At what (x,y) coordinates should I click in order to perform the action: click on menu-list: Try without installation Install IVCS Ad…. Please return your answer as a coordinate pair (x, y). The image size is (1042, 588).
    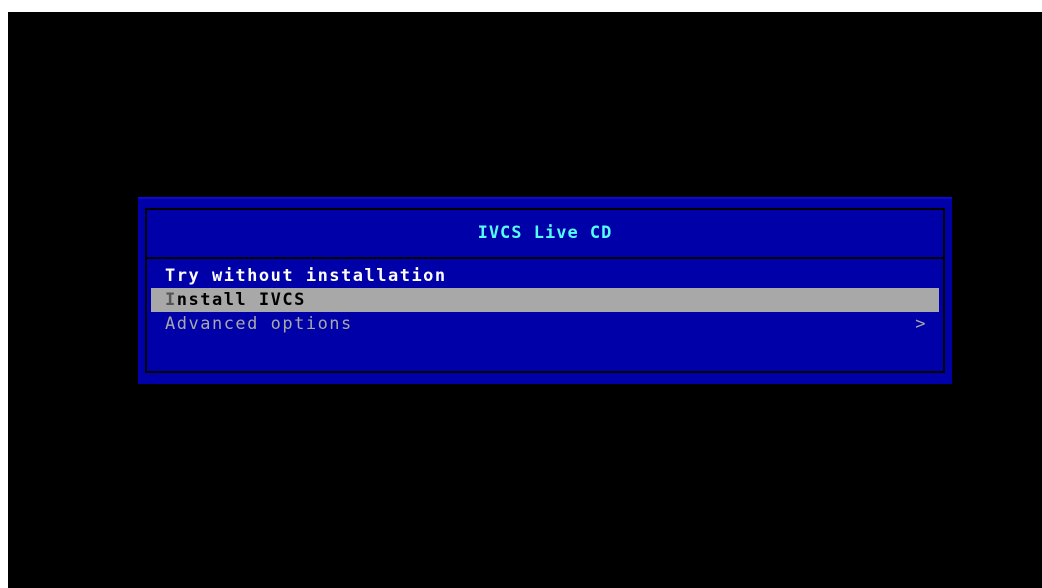
    Looking at the image, I should click on (545, 300).